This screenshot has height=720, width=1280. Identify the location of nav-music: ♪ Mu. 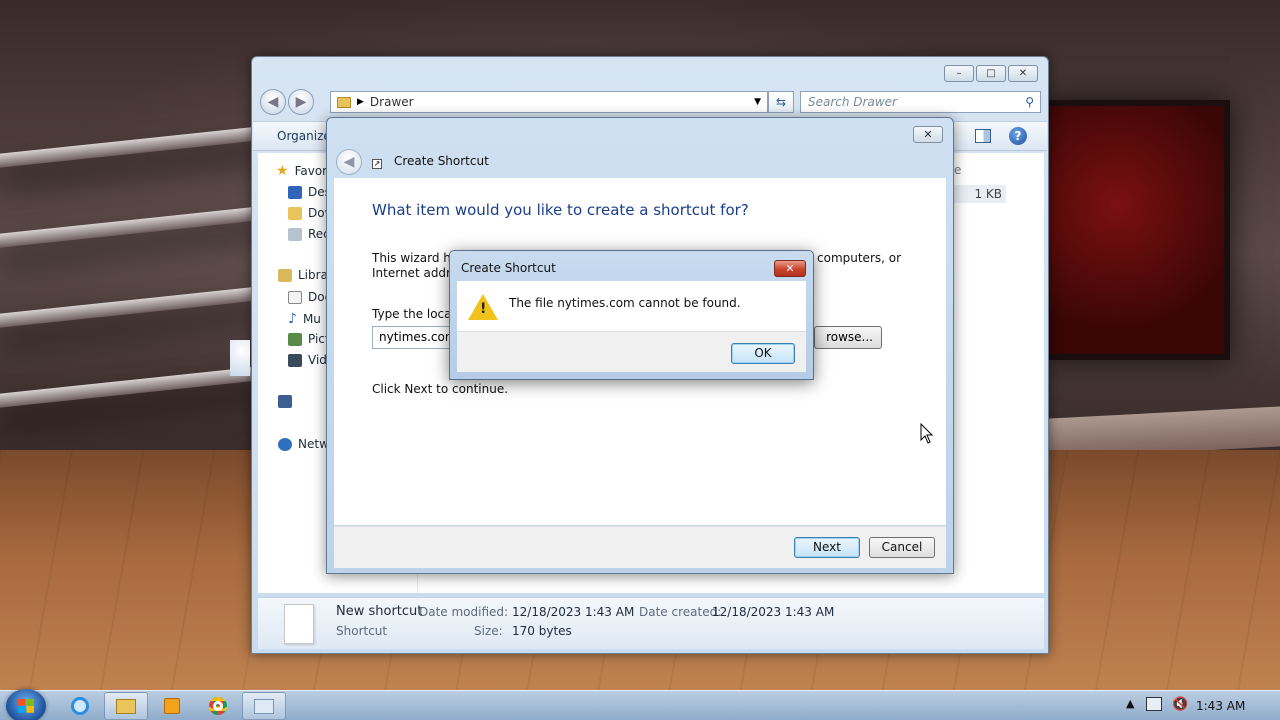
(304, 319).